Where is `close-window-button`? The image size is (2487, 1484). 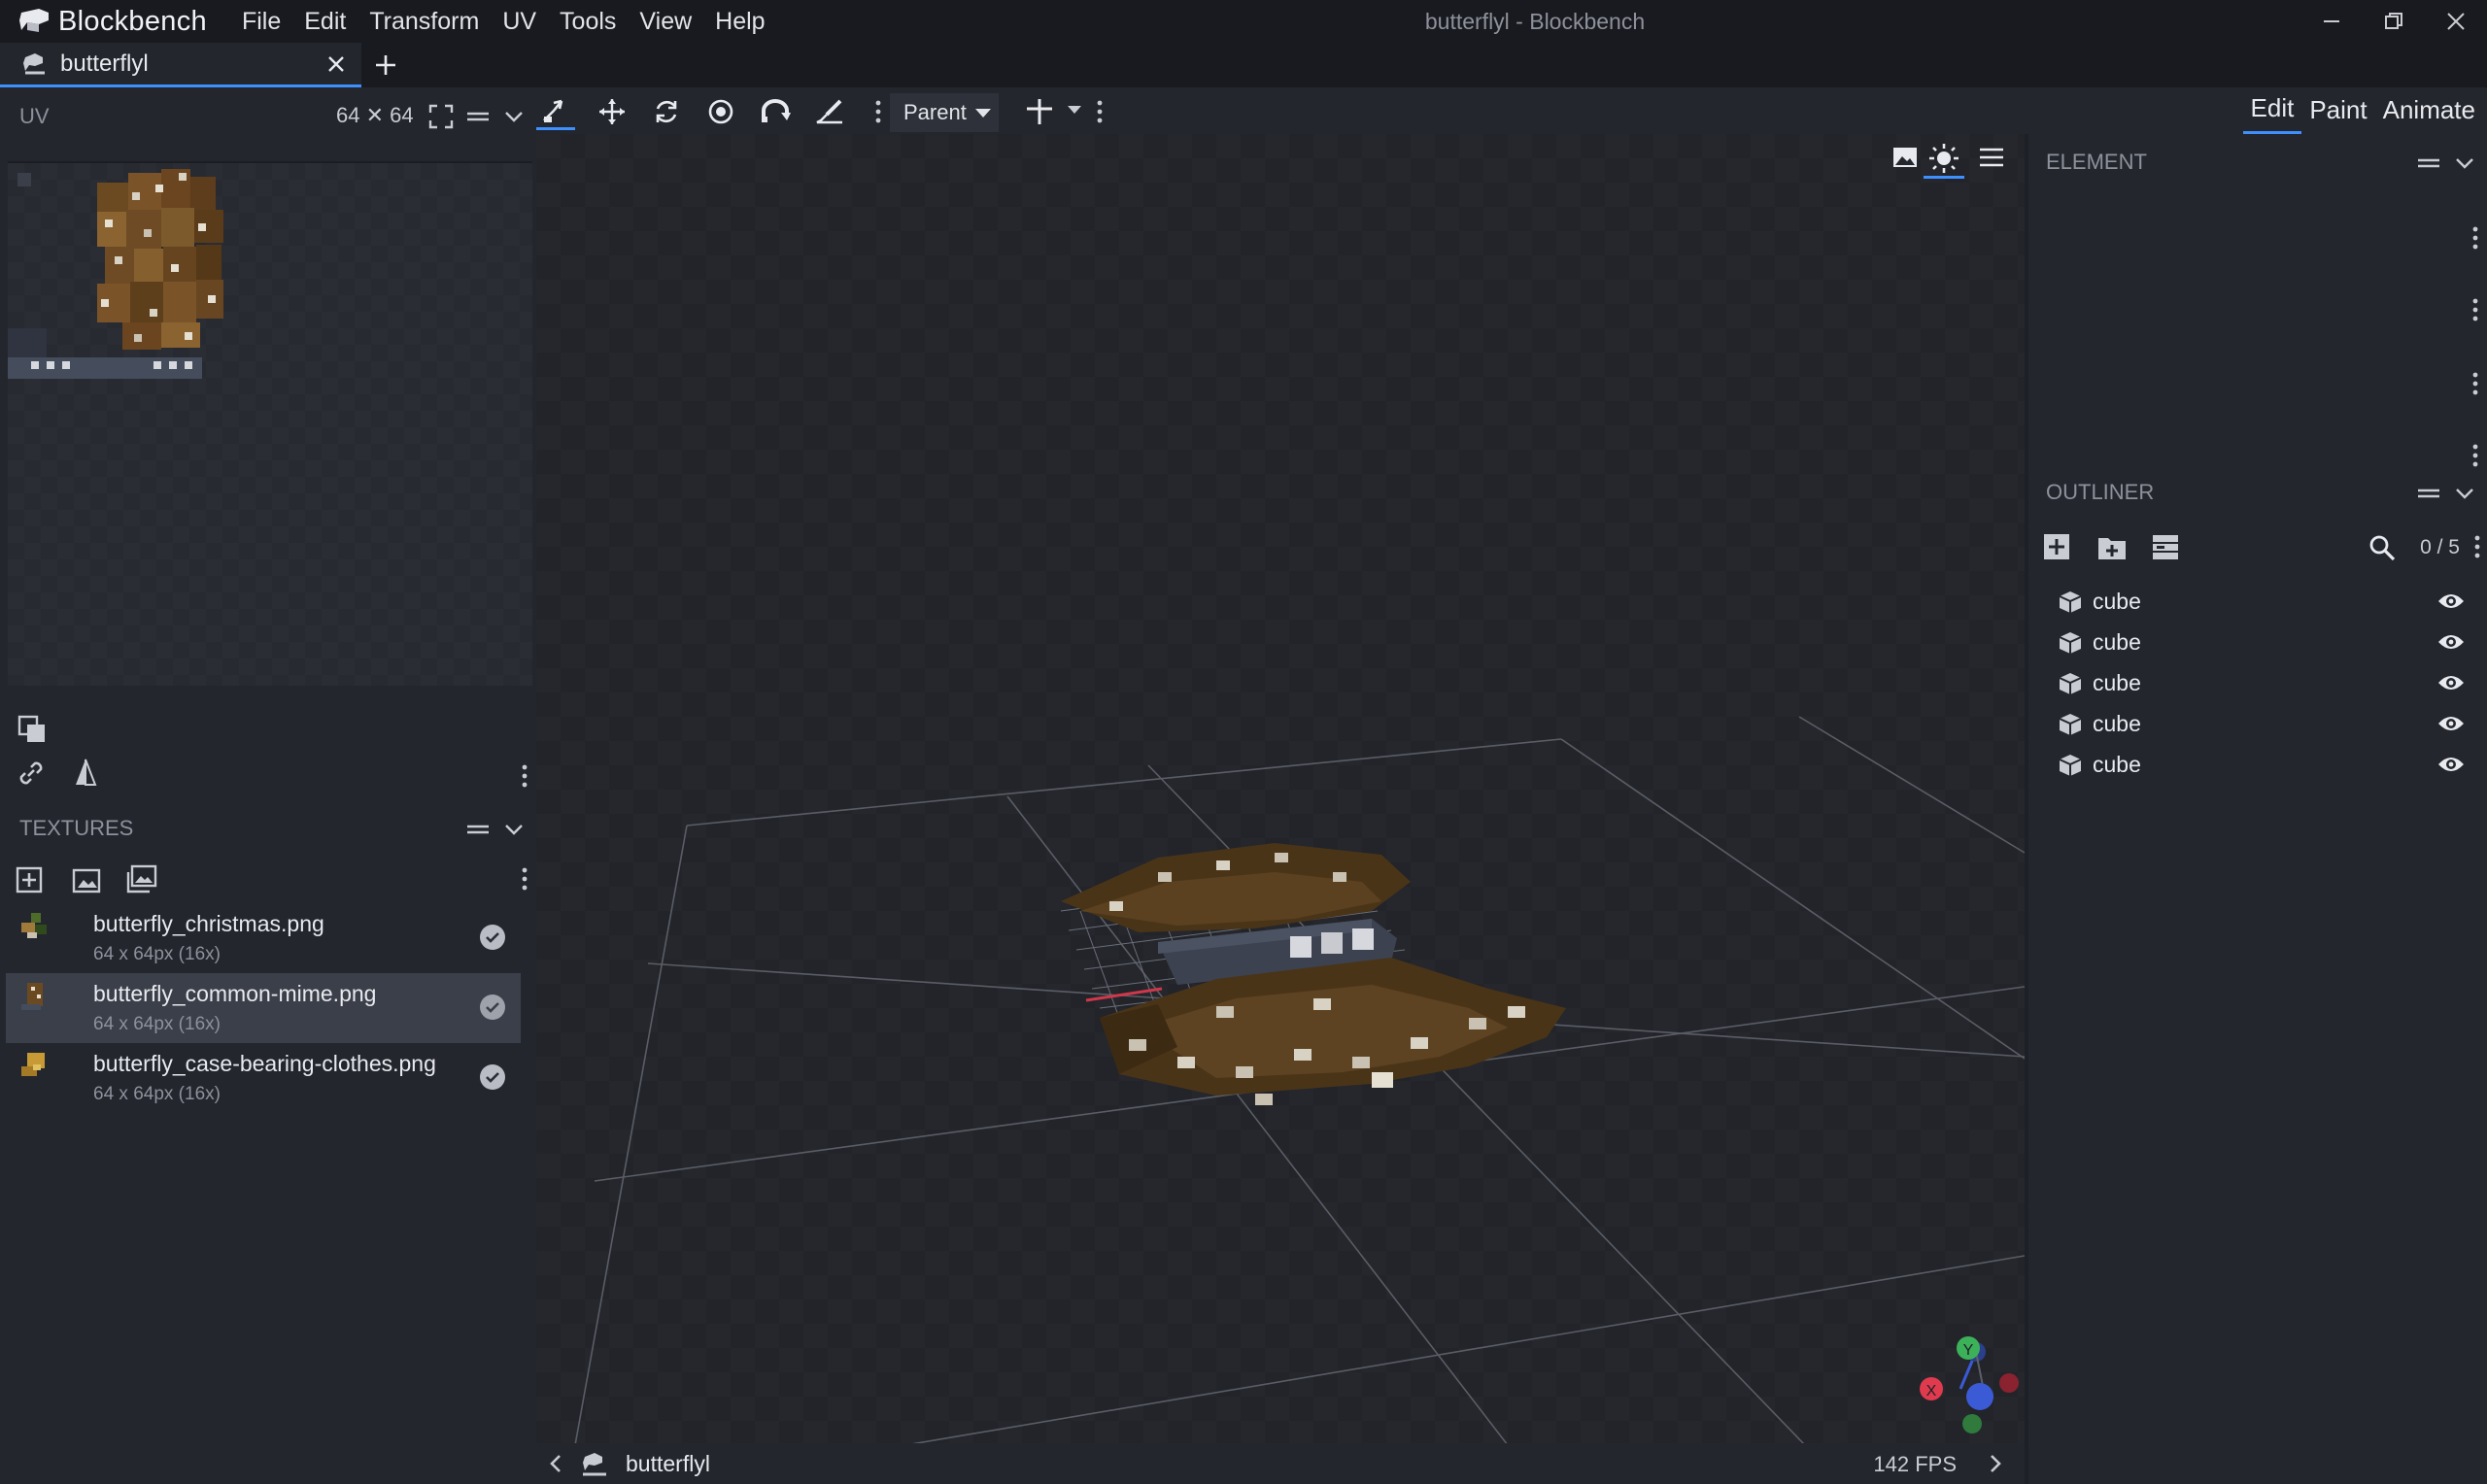 close-window-button is located at coordinates (2456, 21).